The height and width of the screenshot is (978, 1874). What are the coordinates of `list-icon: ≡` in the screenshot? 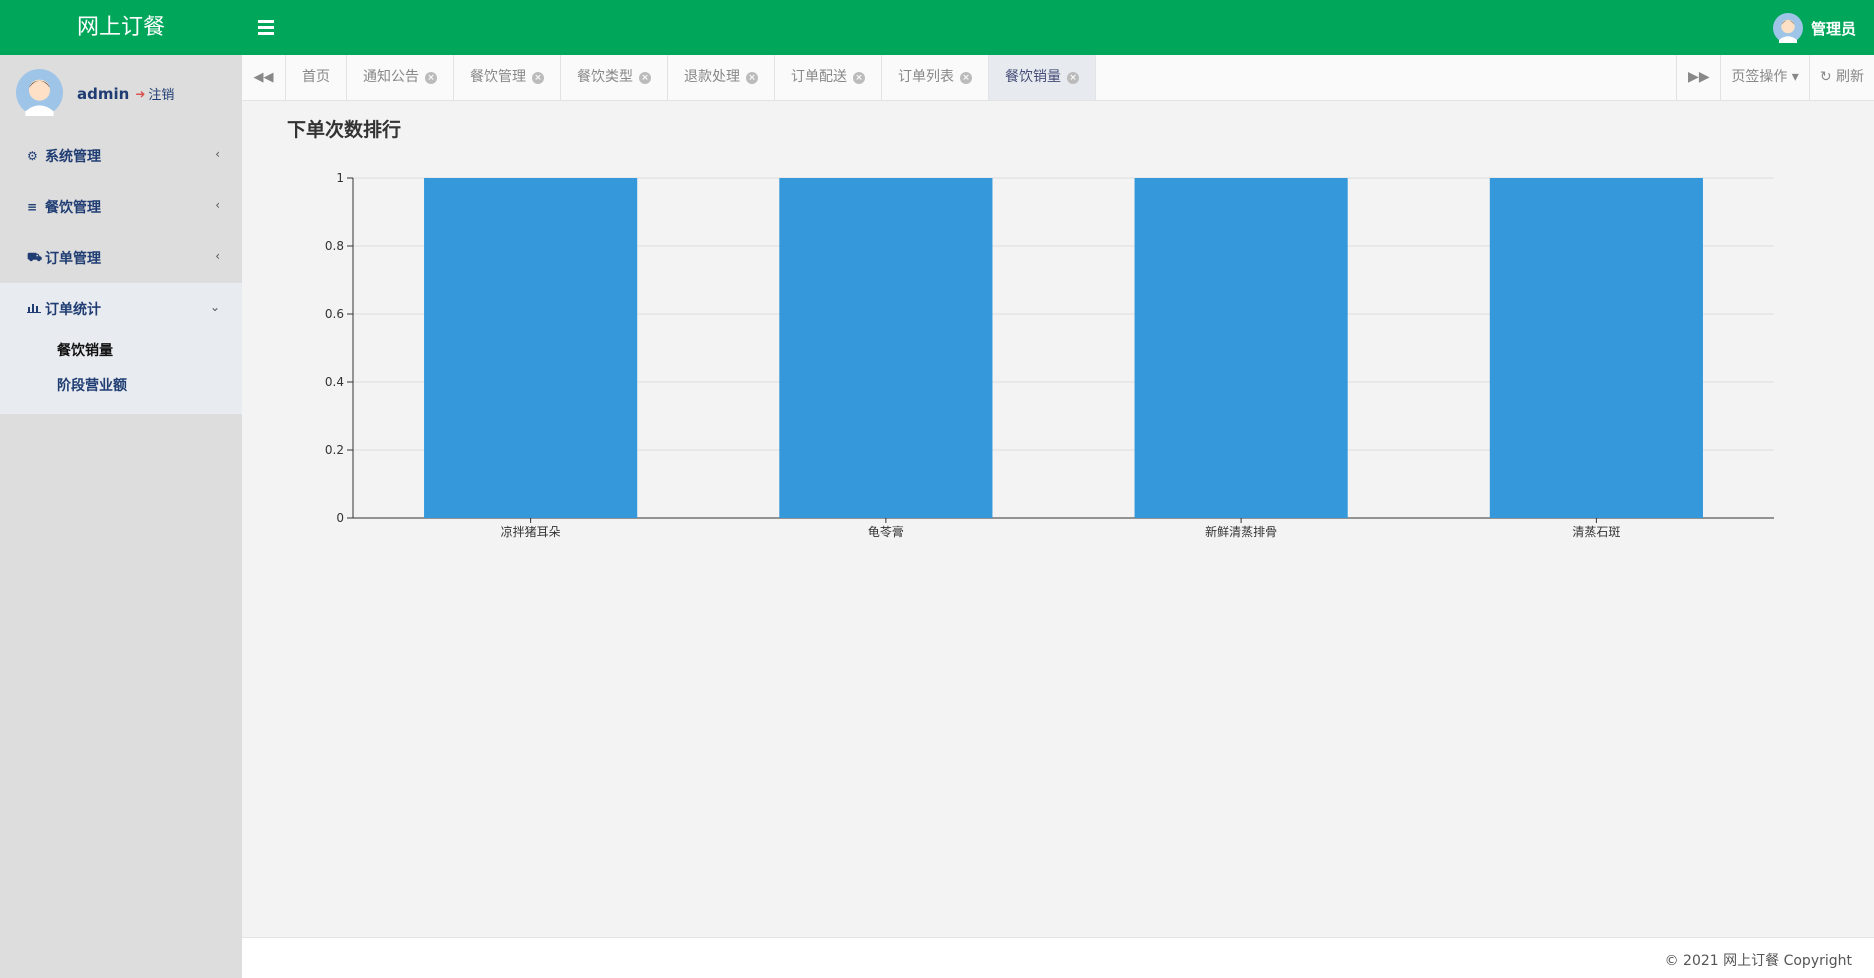 It's located at (32, 206).